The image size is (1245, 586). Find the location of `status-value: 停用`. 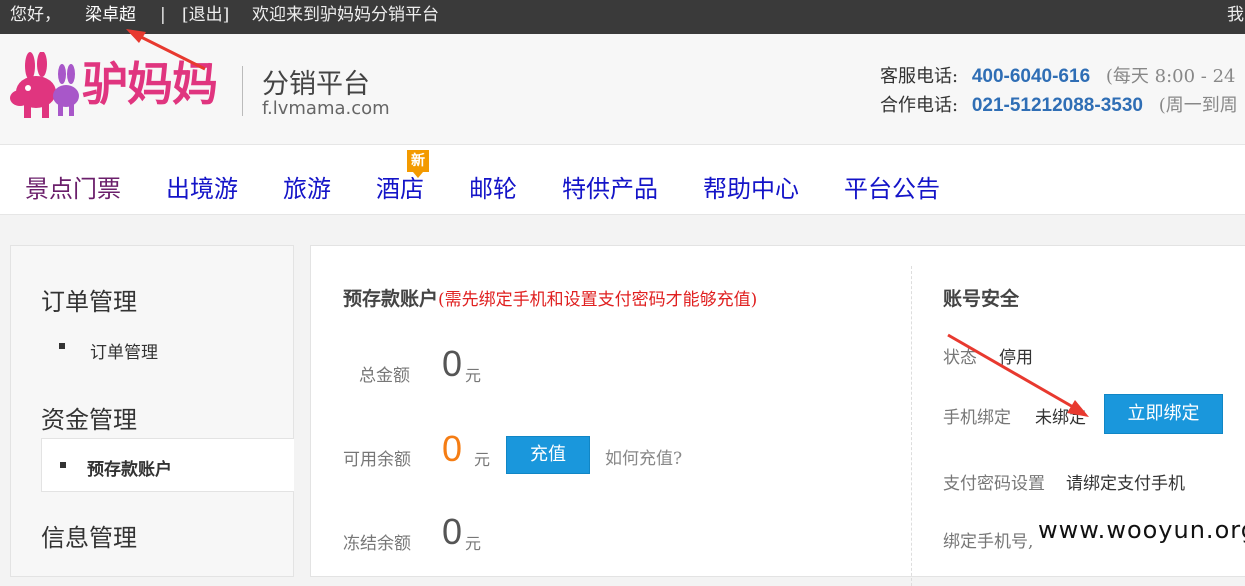

status-value: 停用 is located at coordinates (1016, 358).